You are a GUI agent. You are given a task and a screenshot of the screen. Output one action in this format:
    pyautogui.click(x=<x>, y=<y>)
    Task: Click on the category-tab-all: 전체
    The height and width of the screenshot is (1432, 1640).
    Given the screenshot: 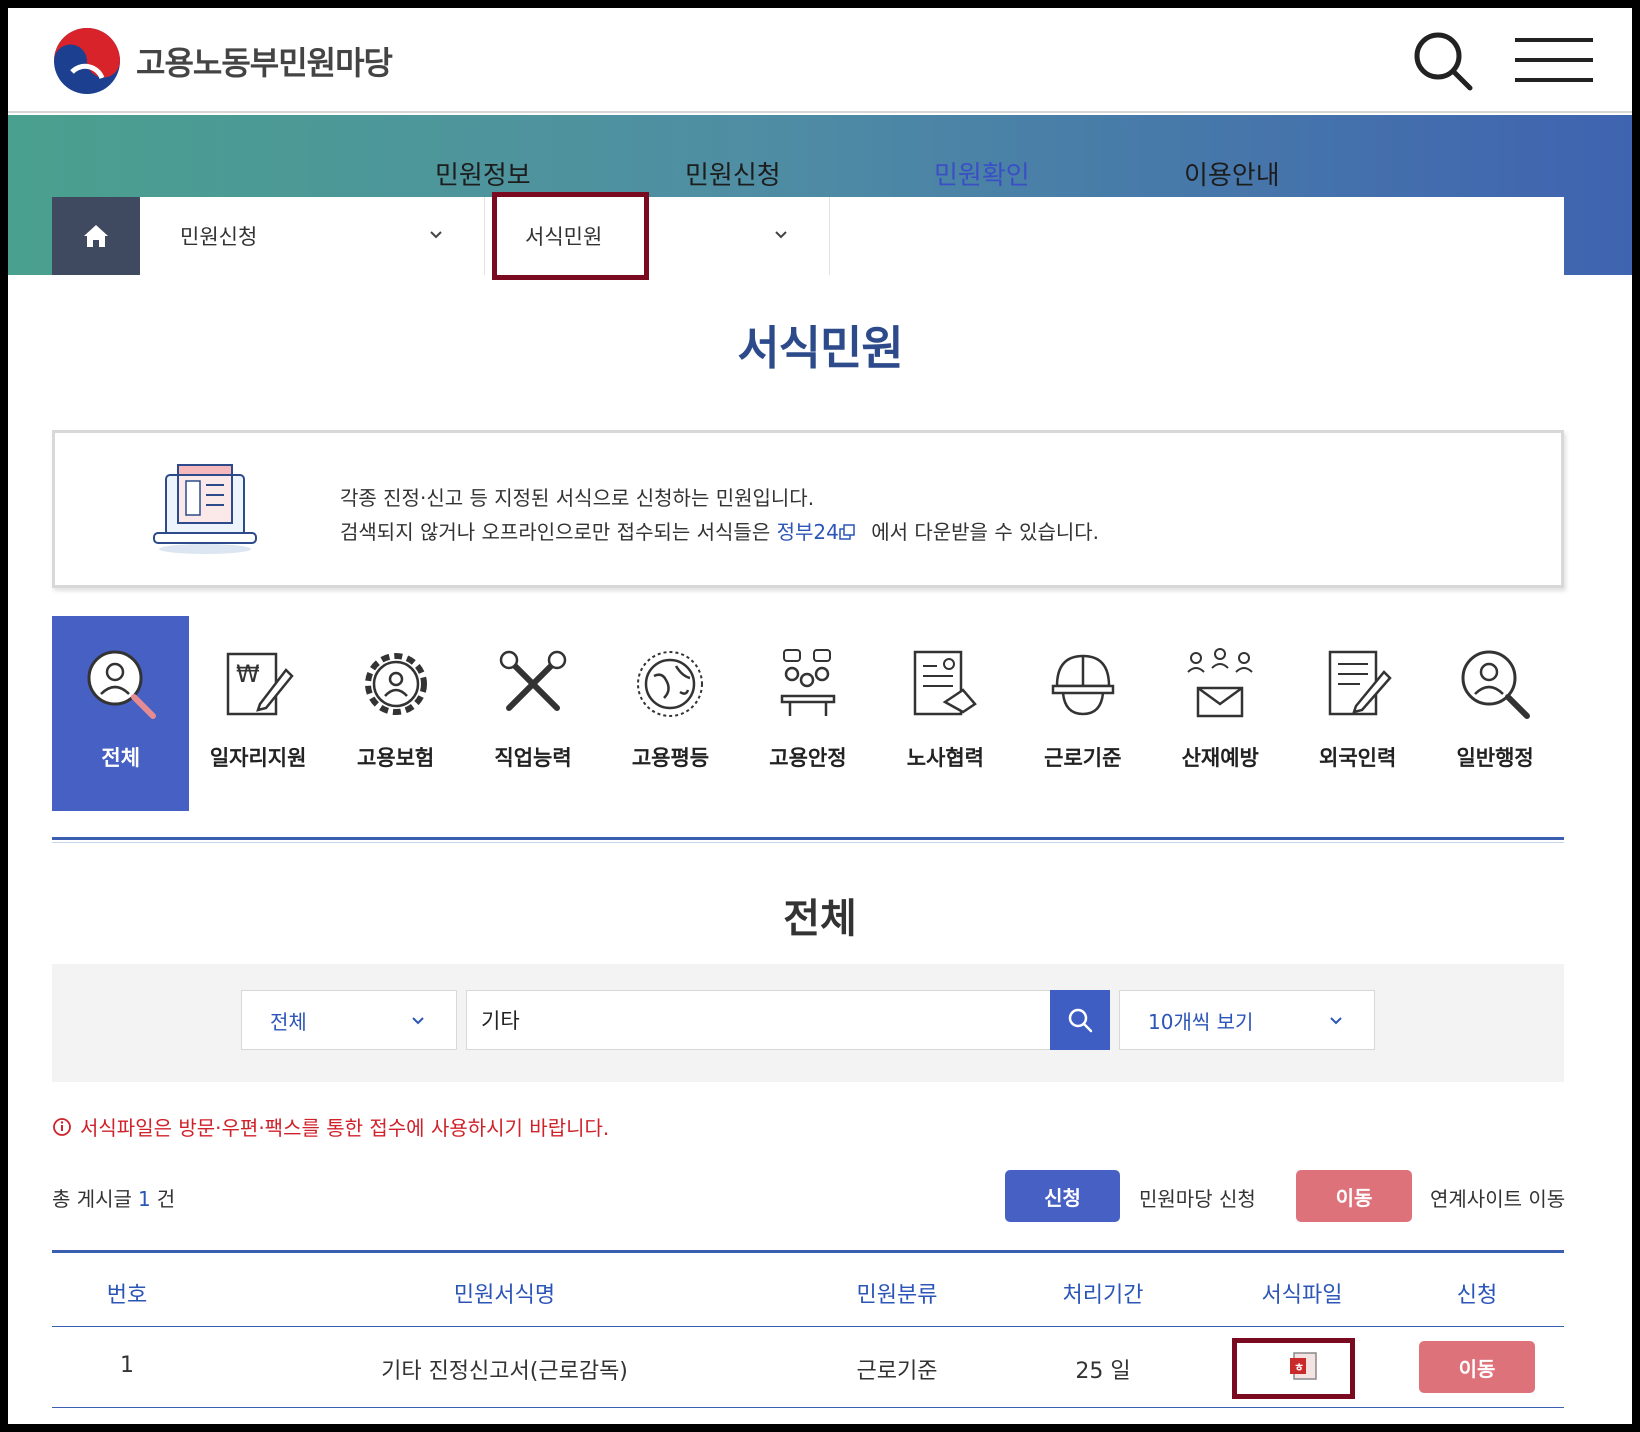 What is the action you would take?
    pyautogui.click(x=121, y=713)
    